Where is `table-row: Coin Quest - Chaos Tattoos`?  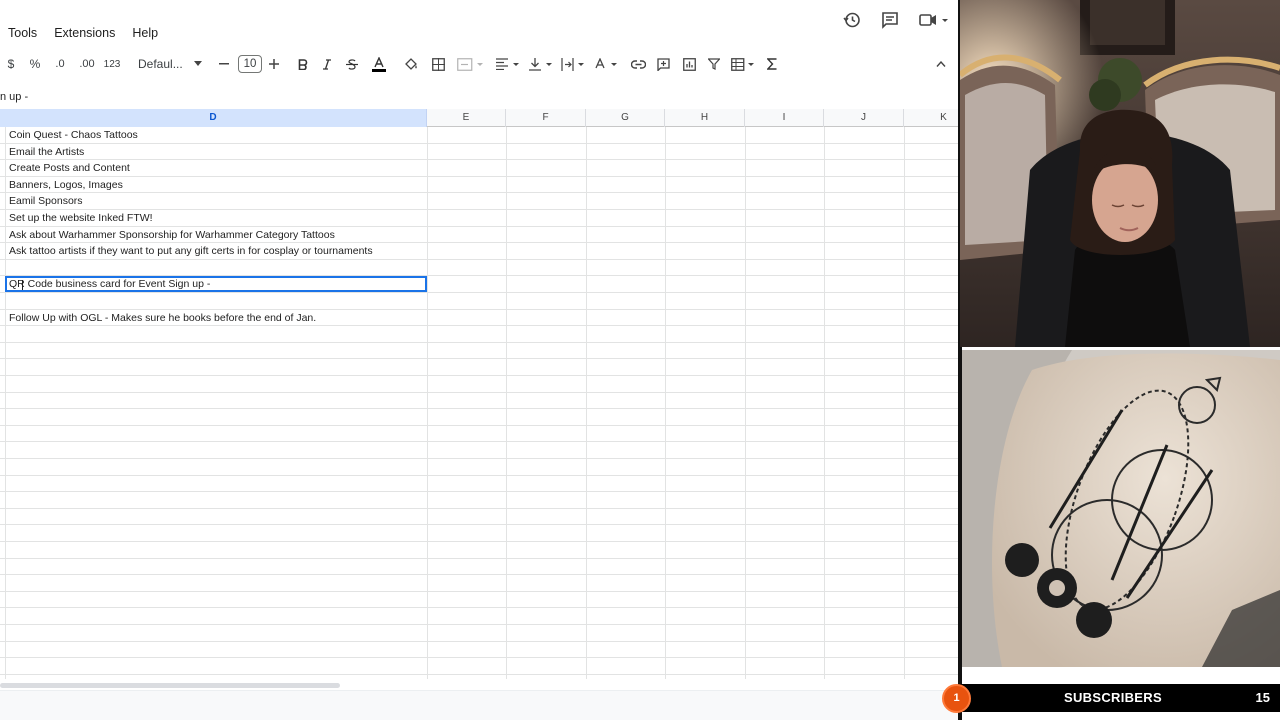
table-row: Coin Quest - Chaos Tattoos is located at coordinates (479, 135).